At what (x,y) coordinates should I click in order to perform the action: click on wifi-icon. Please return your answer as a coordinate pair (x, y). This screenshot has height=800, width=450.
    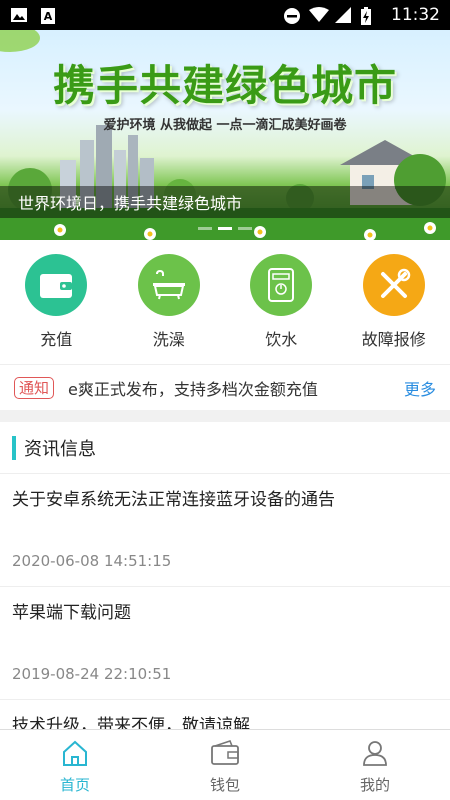
    Looking at the image, I should click on (319, 15).